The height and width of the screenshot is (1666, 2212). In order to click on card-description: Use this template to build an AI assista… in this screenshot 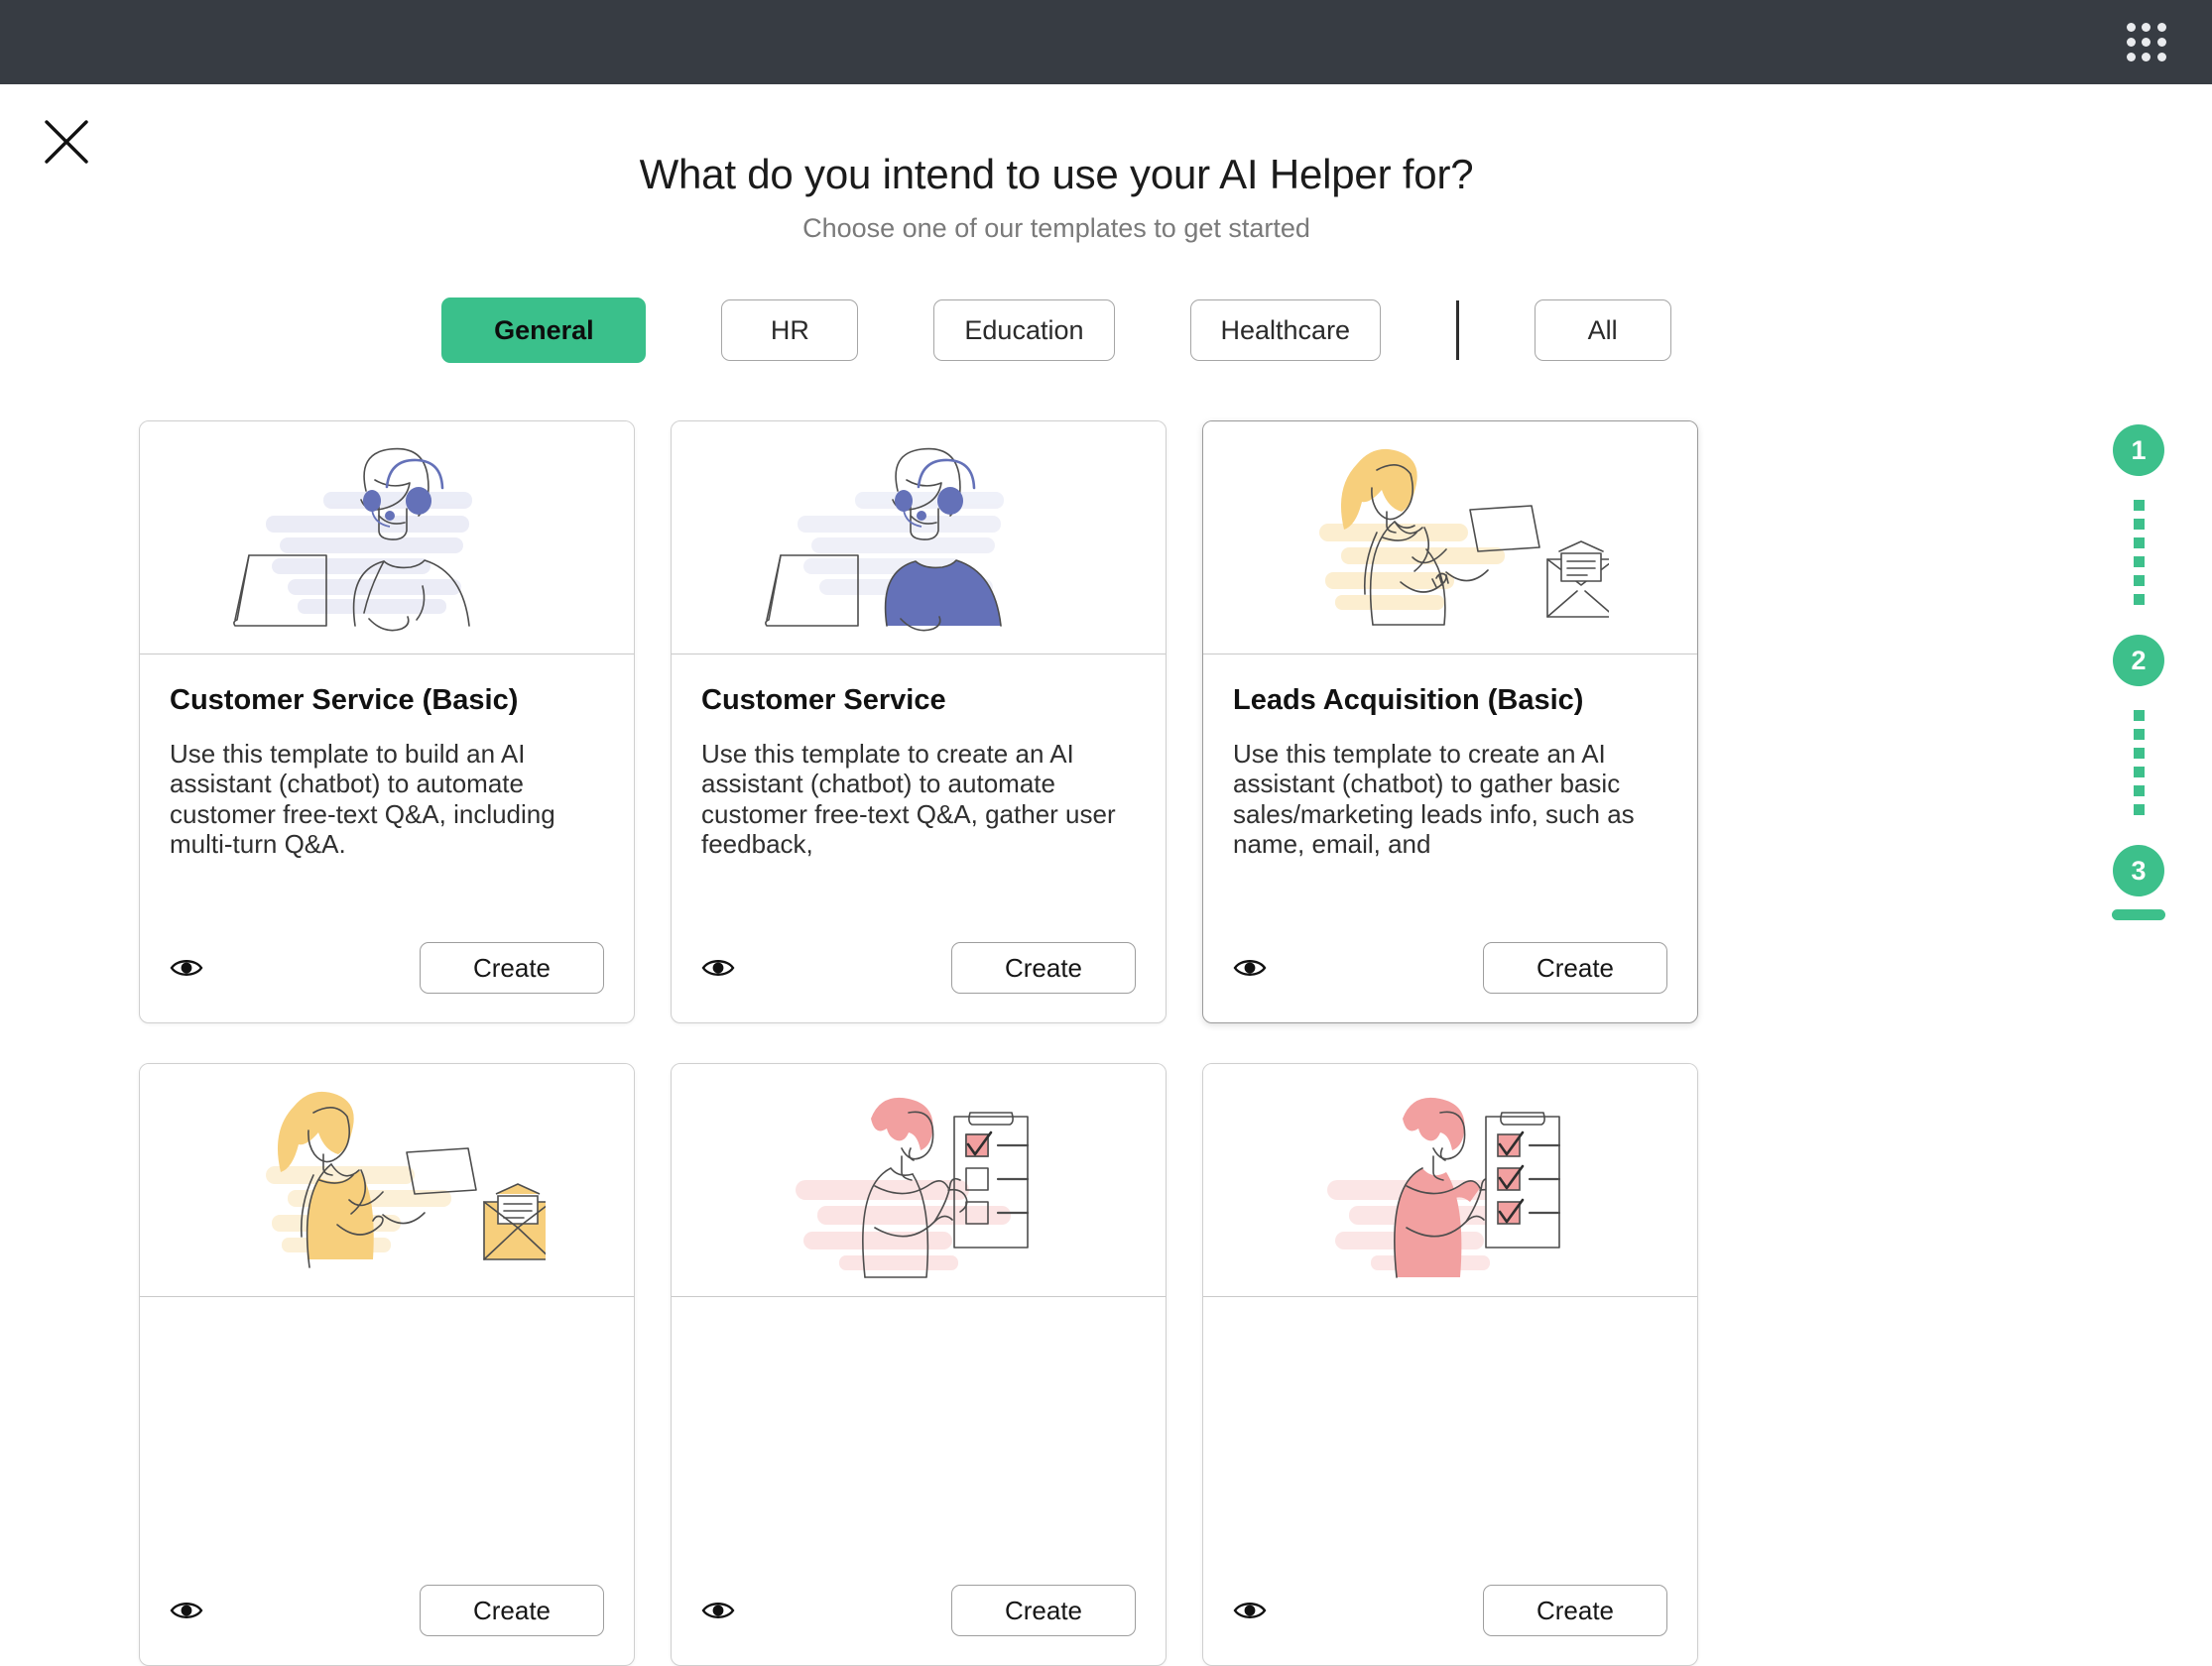, I will do `click(362, 799)`.